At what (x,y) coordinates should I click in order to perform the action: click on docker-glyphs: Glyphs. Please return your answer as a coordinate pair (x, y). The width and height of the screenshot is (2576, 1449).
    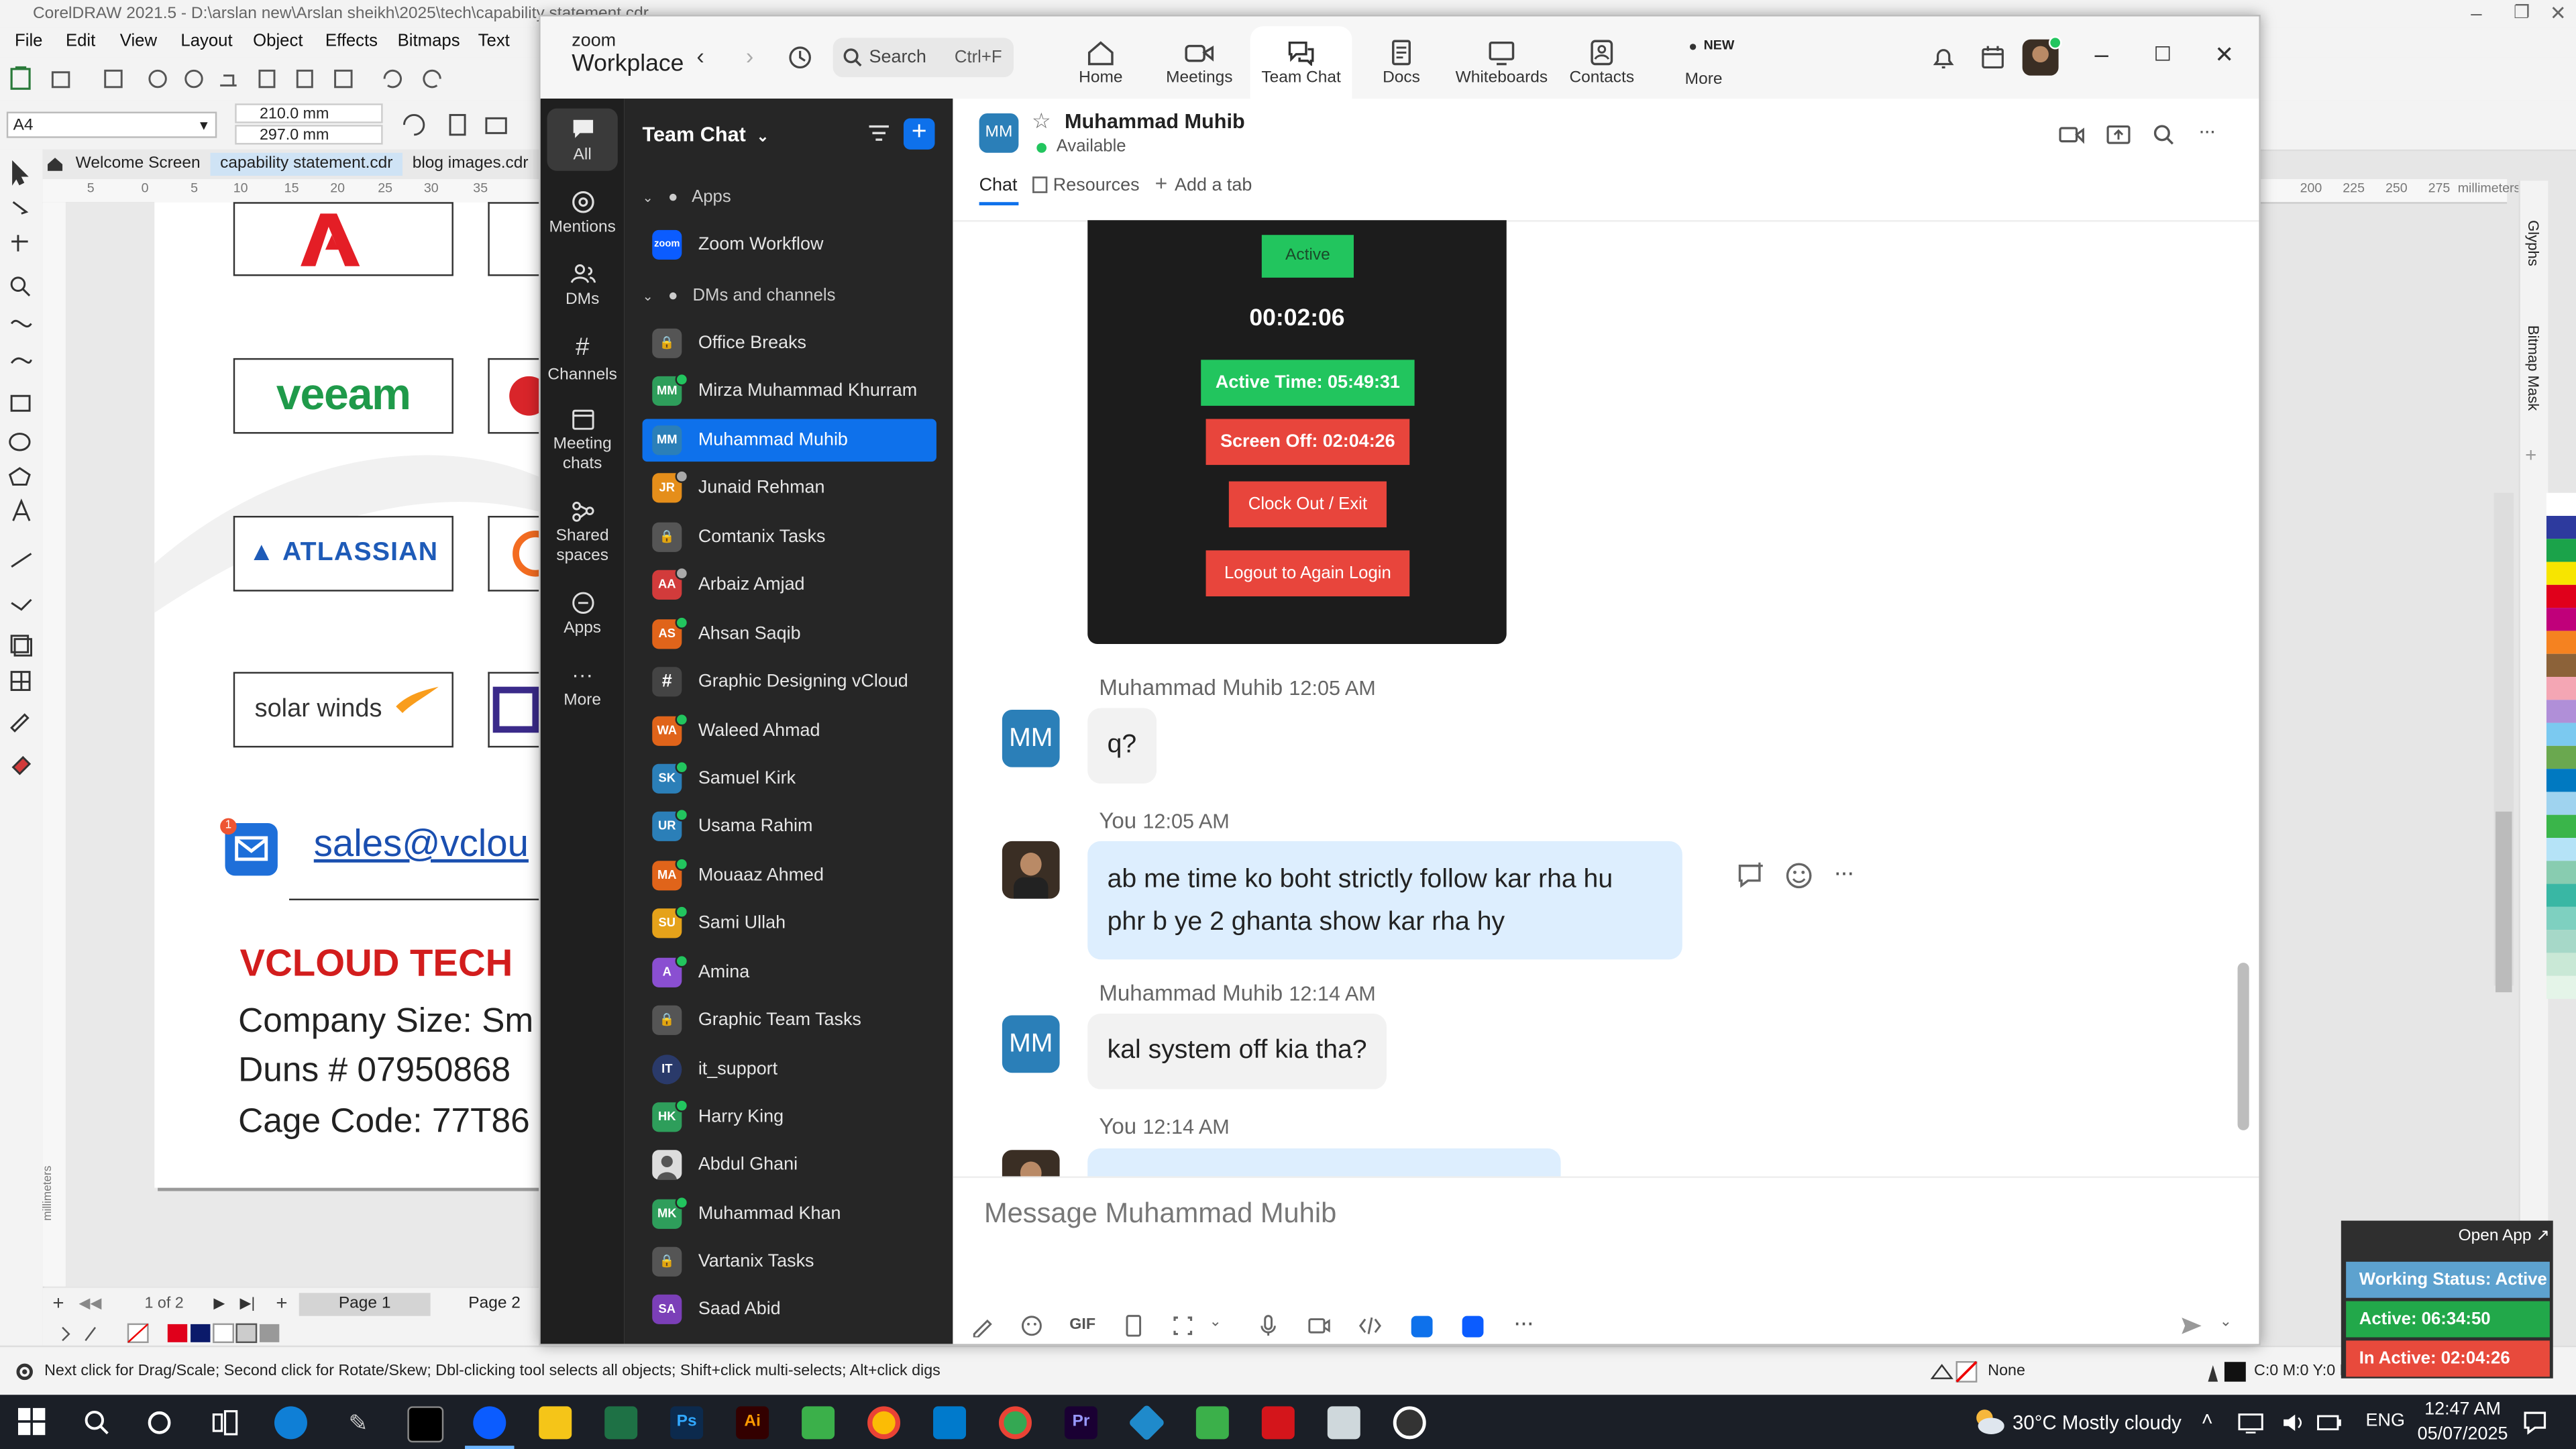
    Looking at the image, I should click on (2533, 243).